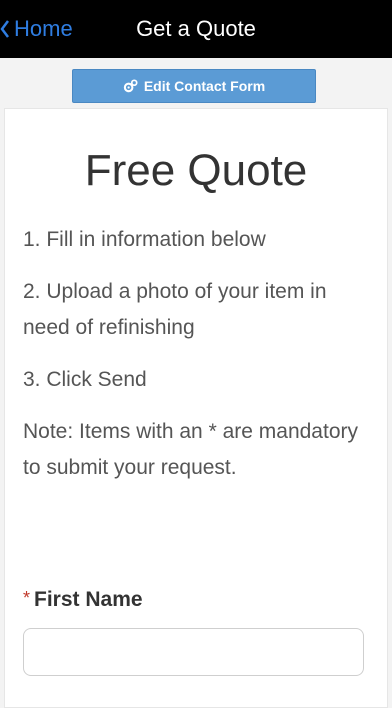 The width and height of the screenshot is (392, 708). Describe the element at coordinates (88, 599) in the screenshot. I see `first-name-label-text: First Name` at that location.